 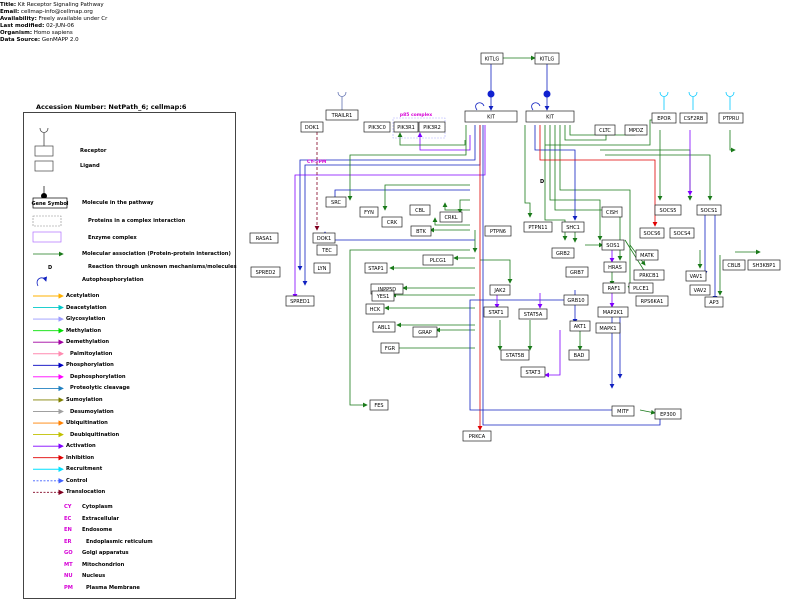 I want to click on legend-arrow-label-control: Control, so click(x=77, y=480).